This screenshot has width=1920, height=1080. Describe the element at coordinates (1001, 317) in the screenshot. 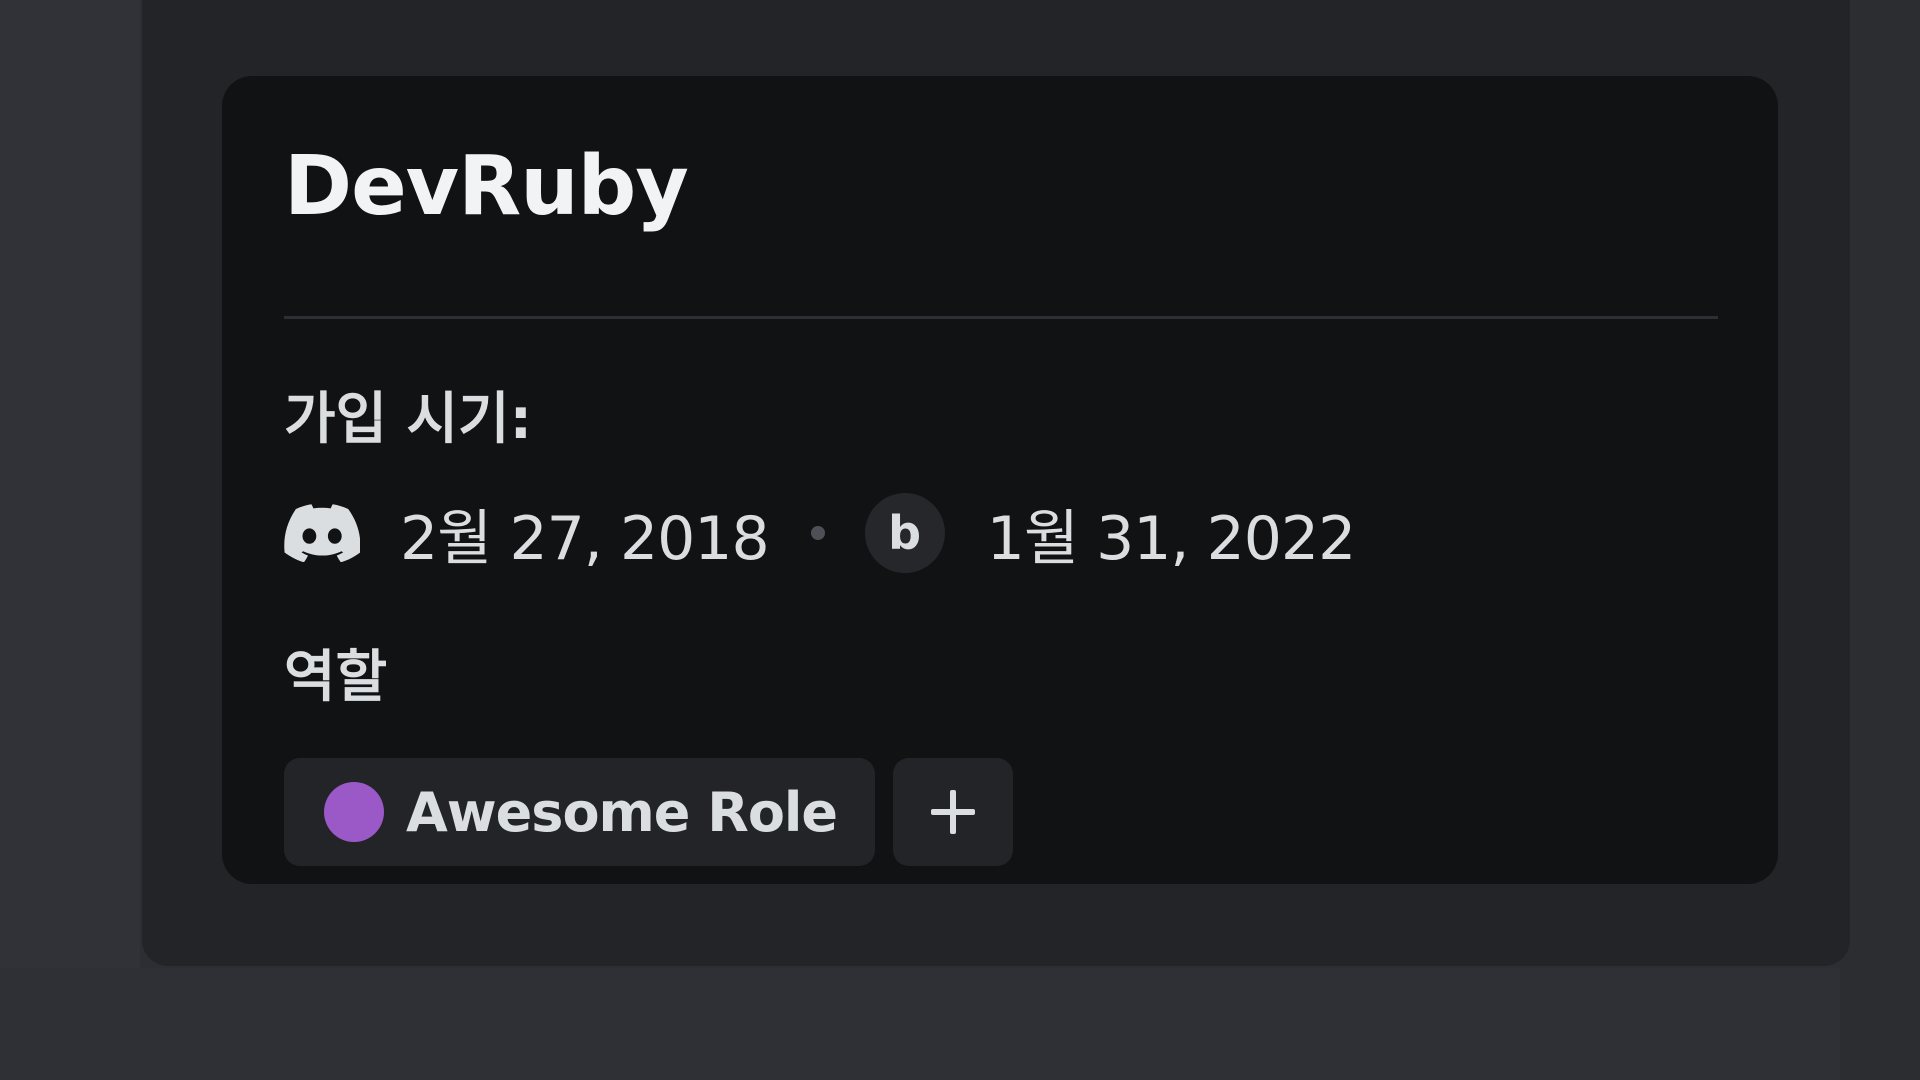

I see `divider` at that location.